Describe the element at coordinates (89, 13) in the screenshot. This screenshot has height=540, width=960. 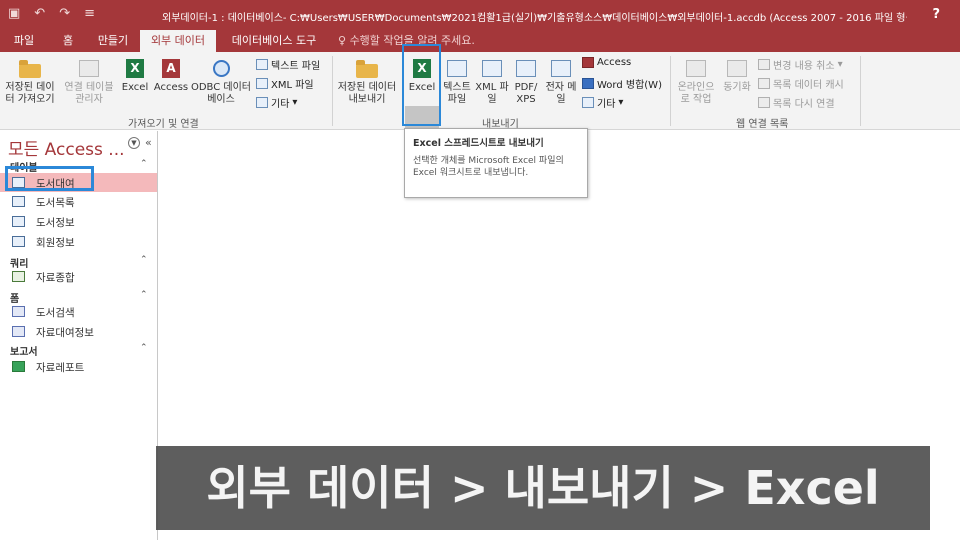
I see `customize-qat-icon: ≡` at that location.